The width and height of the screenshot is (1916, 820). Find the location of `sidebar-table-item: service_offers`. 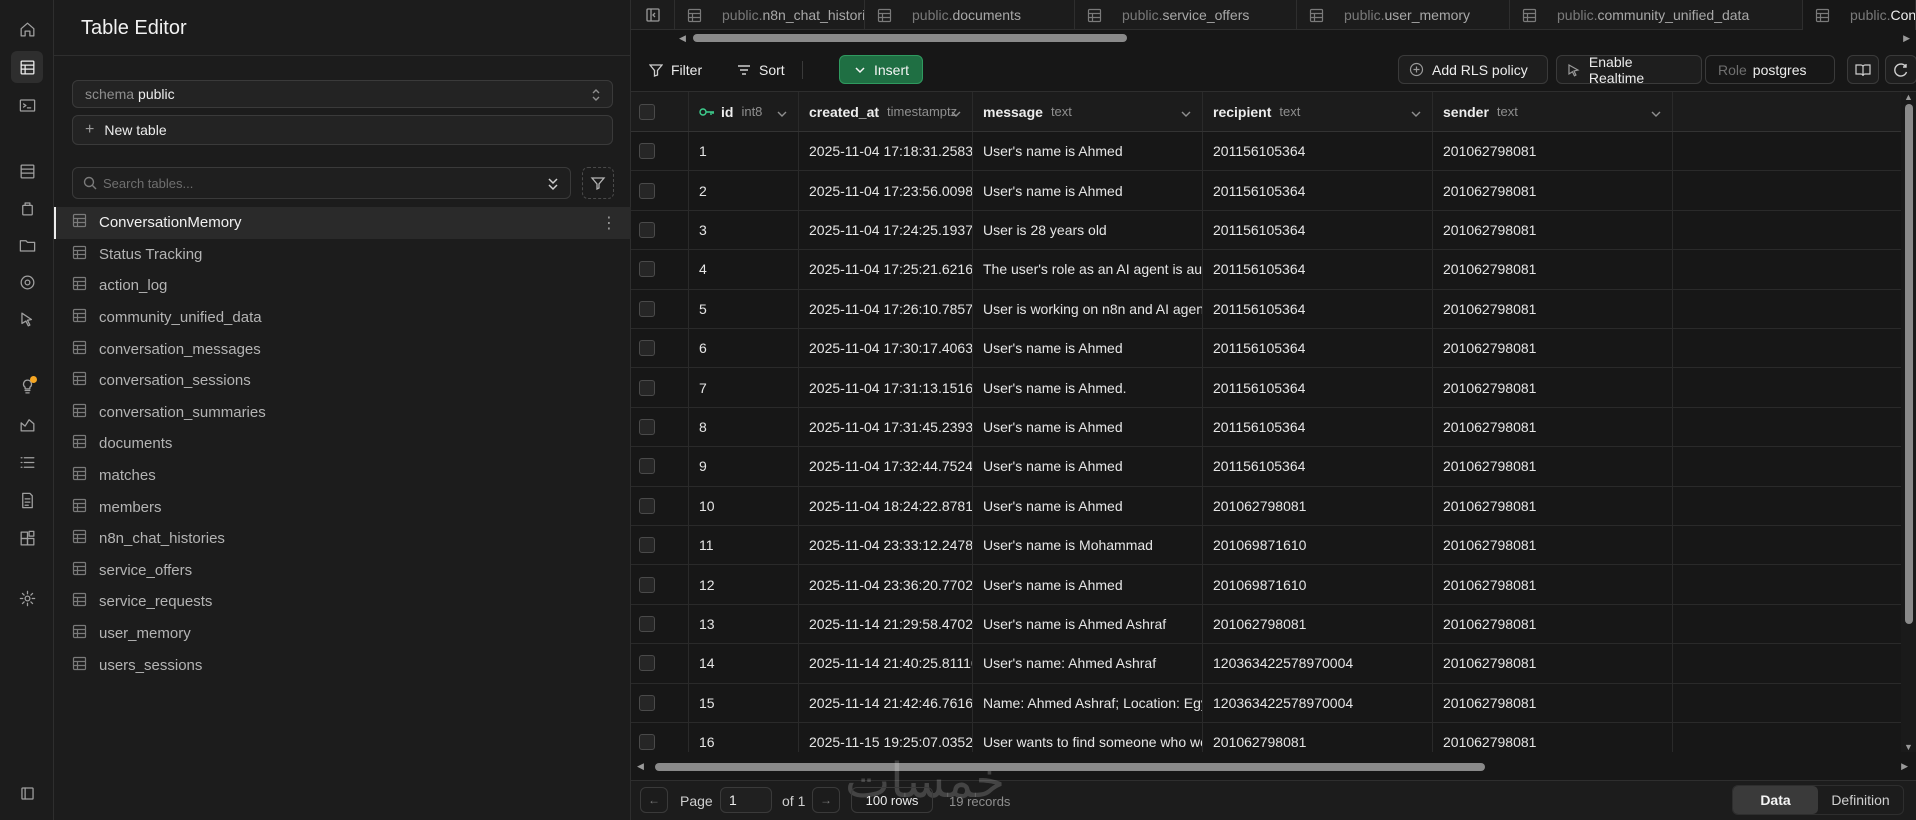

sidebar-table-item: service_offers is located at coordinates (342, 571).